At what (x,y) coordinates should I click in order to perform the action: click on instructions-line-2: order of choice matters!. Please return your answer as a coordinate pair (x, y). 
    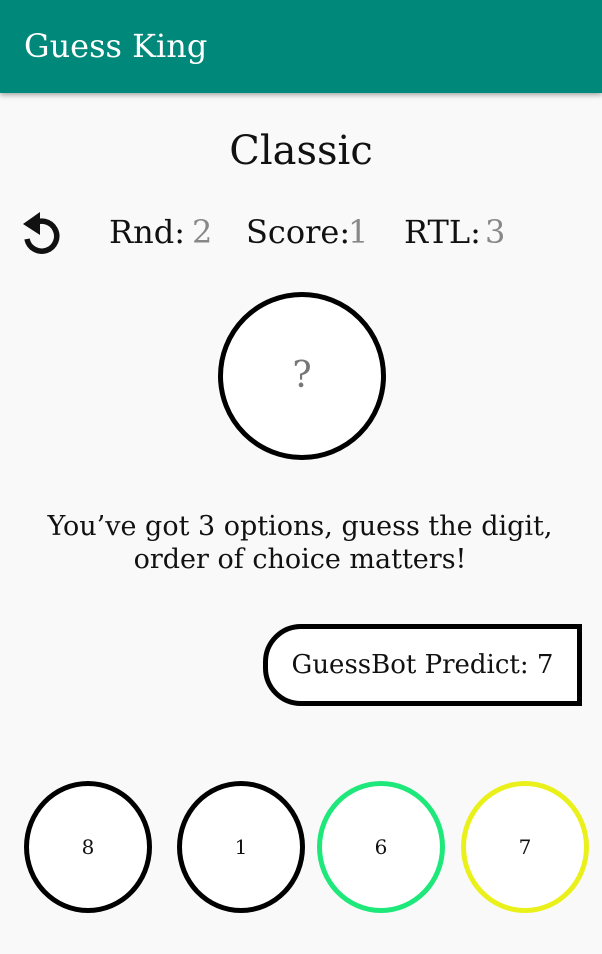
    Looking at the image, I should click on (300, 559).